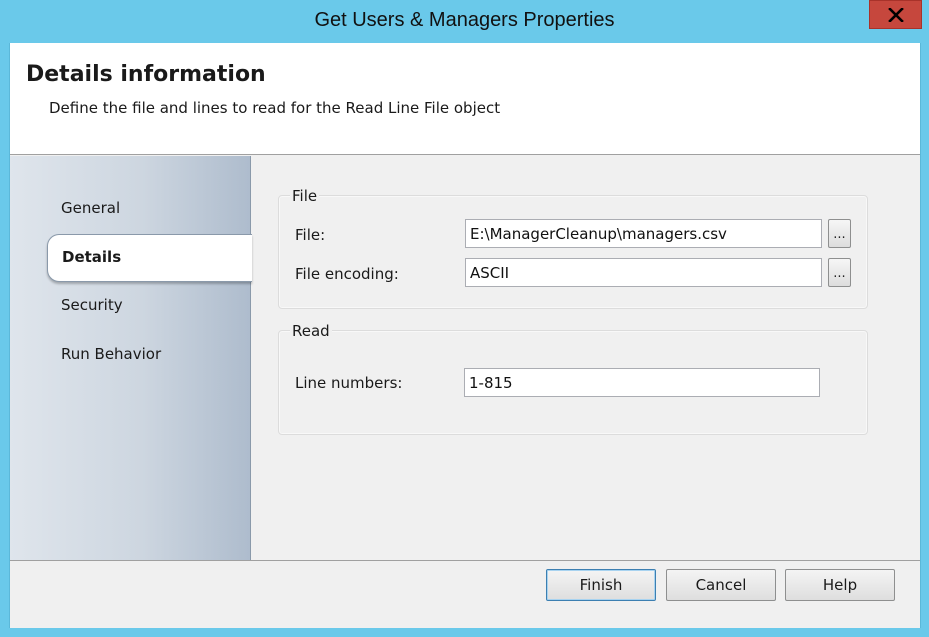 The image size is (929, 637). I want to click on title-bar: Get Users & Managers Properties, so click(464, 21).